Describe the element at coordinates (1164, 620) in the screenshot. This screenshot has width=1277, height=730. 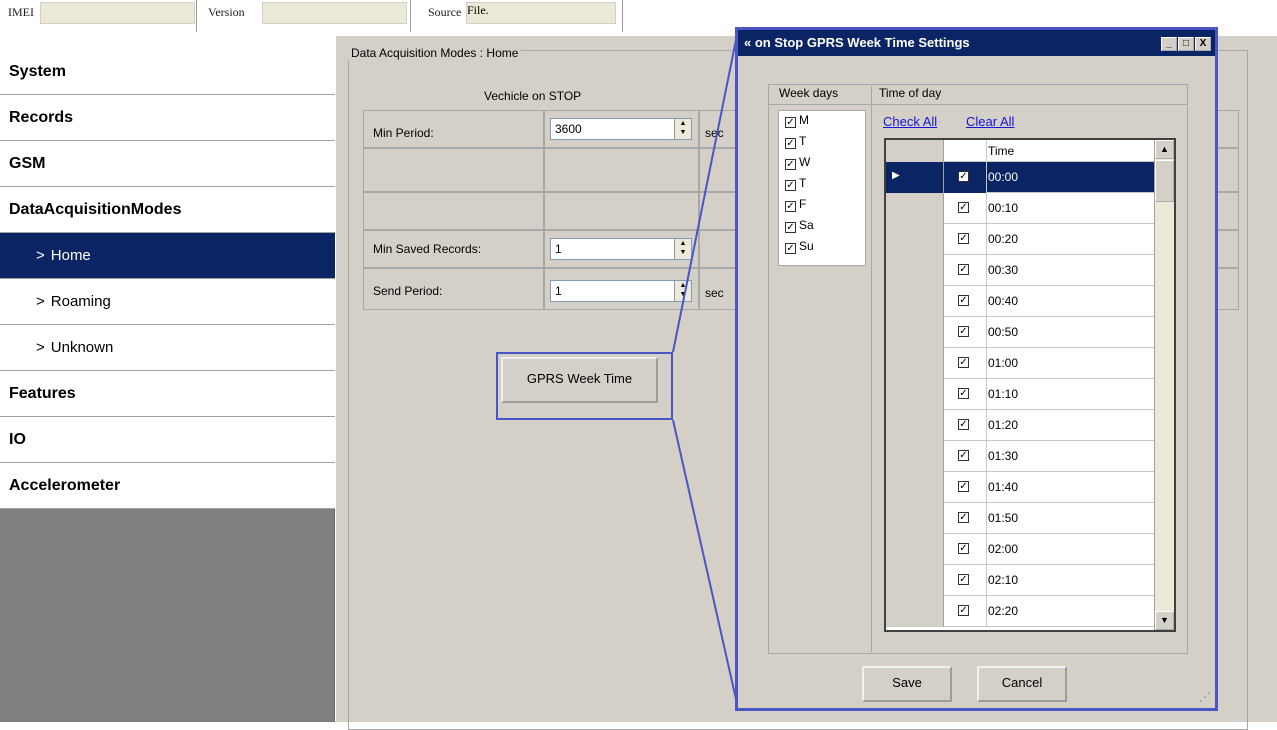
I see `scroll-down-icon: ▼` at that location.